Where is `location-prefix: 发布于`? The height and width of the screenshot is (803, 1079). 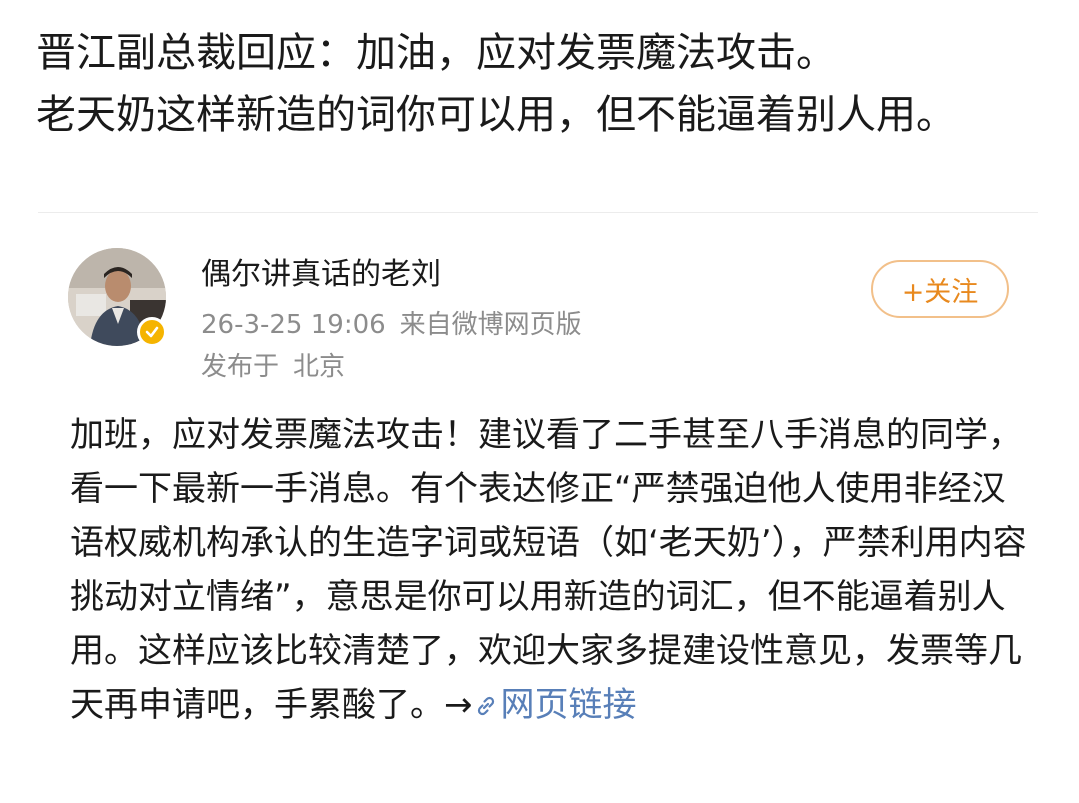 location-prefix: 发布于 is located at coordinates (240, 367).